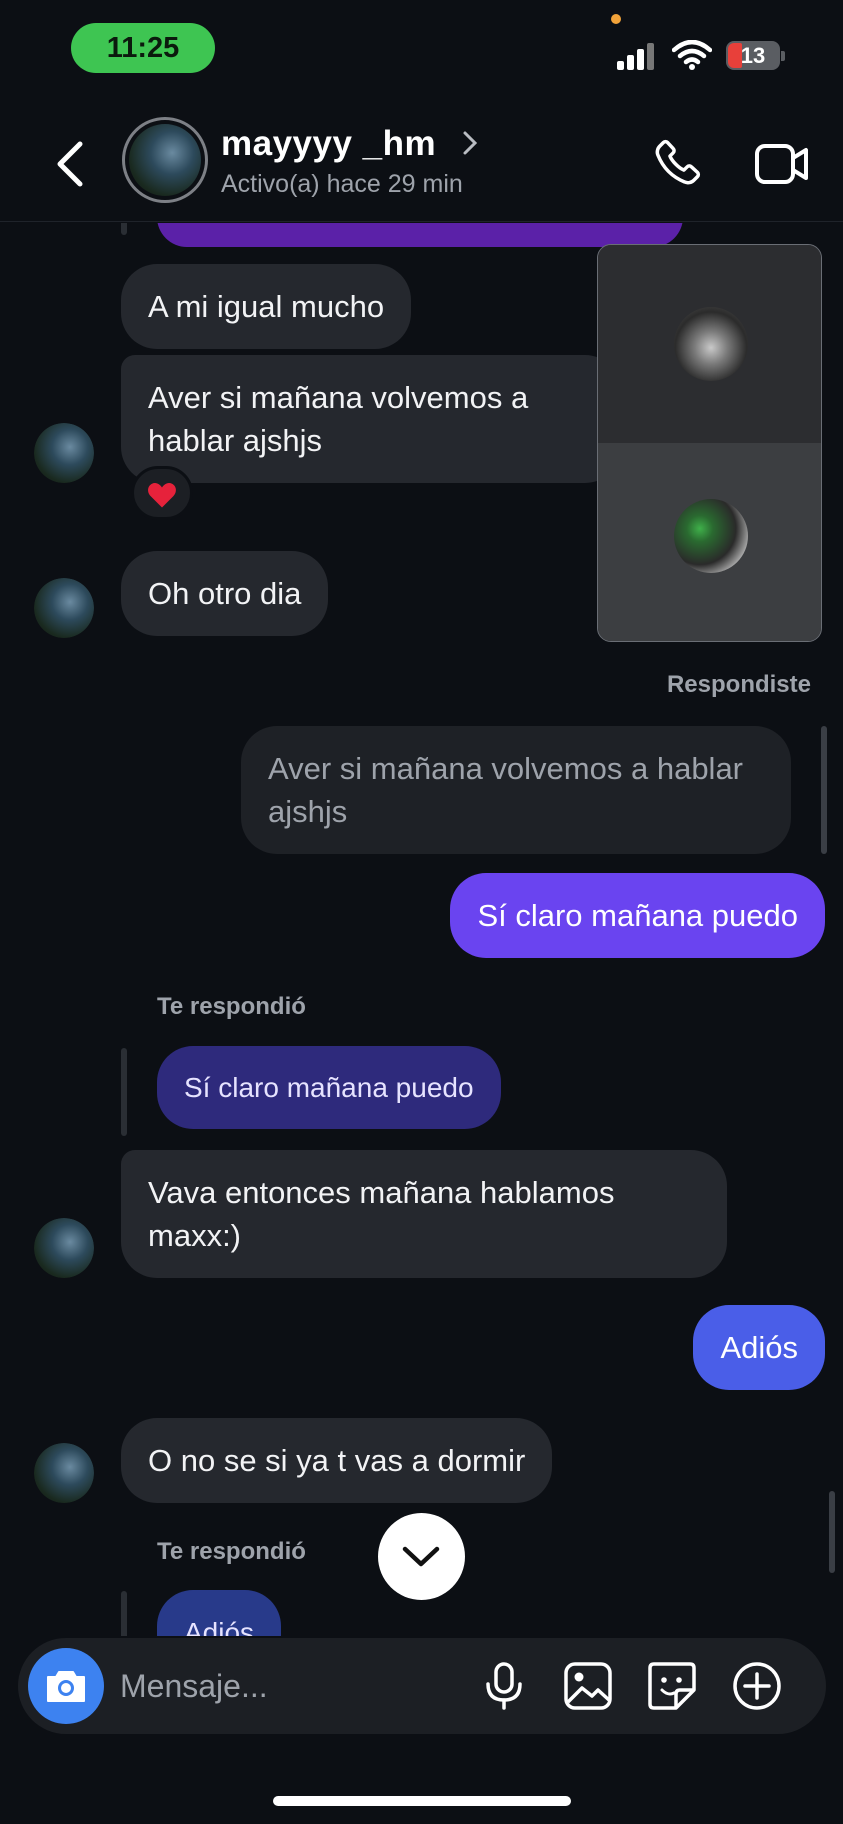 The width and height of the screenshot is (843, 1824). I want to click on camera-icon, so click(66, 1686).